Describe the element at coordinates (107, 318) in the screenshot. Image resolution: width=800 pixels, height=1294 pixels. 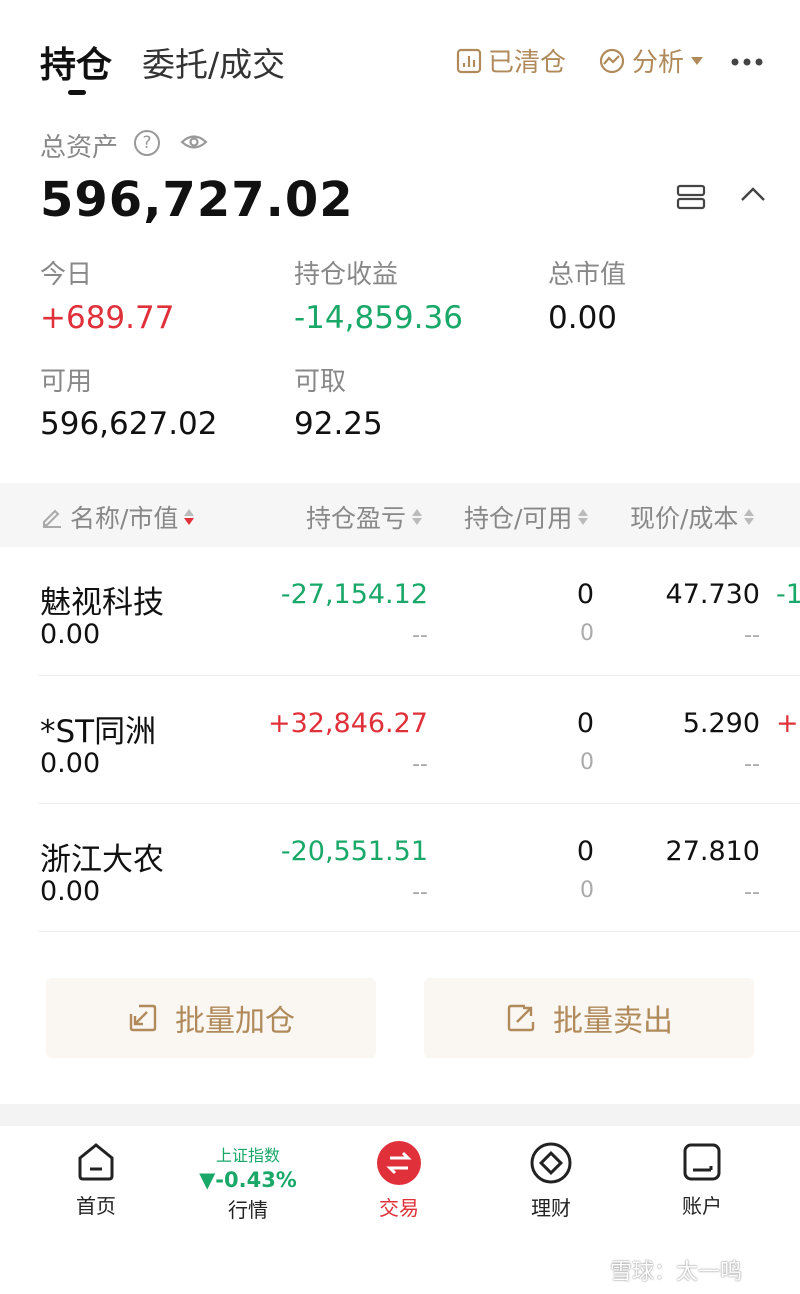
I see `today-value: +689.77` at that location.